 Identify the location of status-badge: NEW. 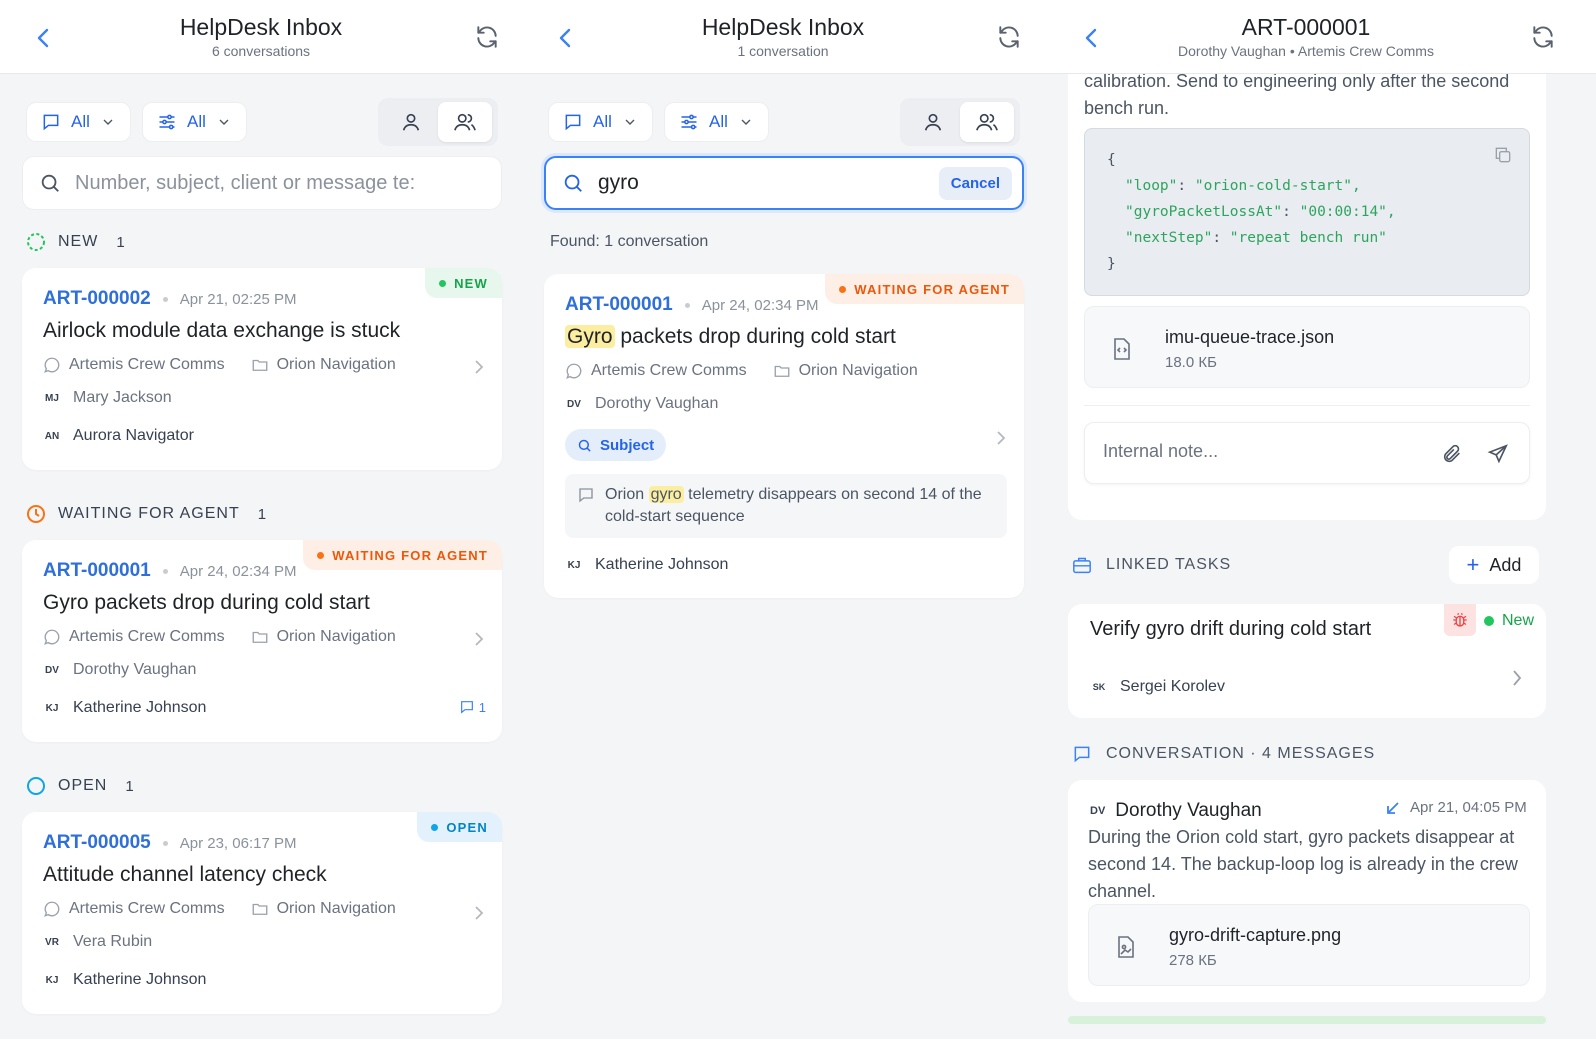
(463, 283).